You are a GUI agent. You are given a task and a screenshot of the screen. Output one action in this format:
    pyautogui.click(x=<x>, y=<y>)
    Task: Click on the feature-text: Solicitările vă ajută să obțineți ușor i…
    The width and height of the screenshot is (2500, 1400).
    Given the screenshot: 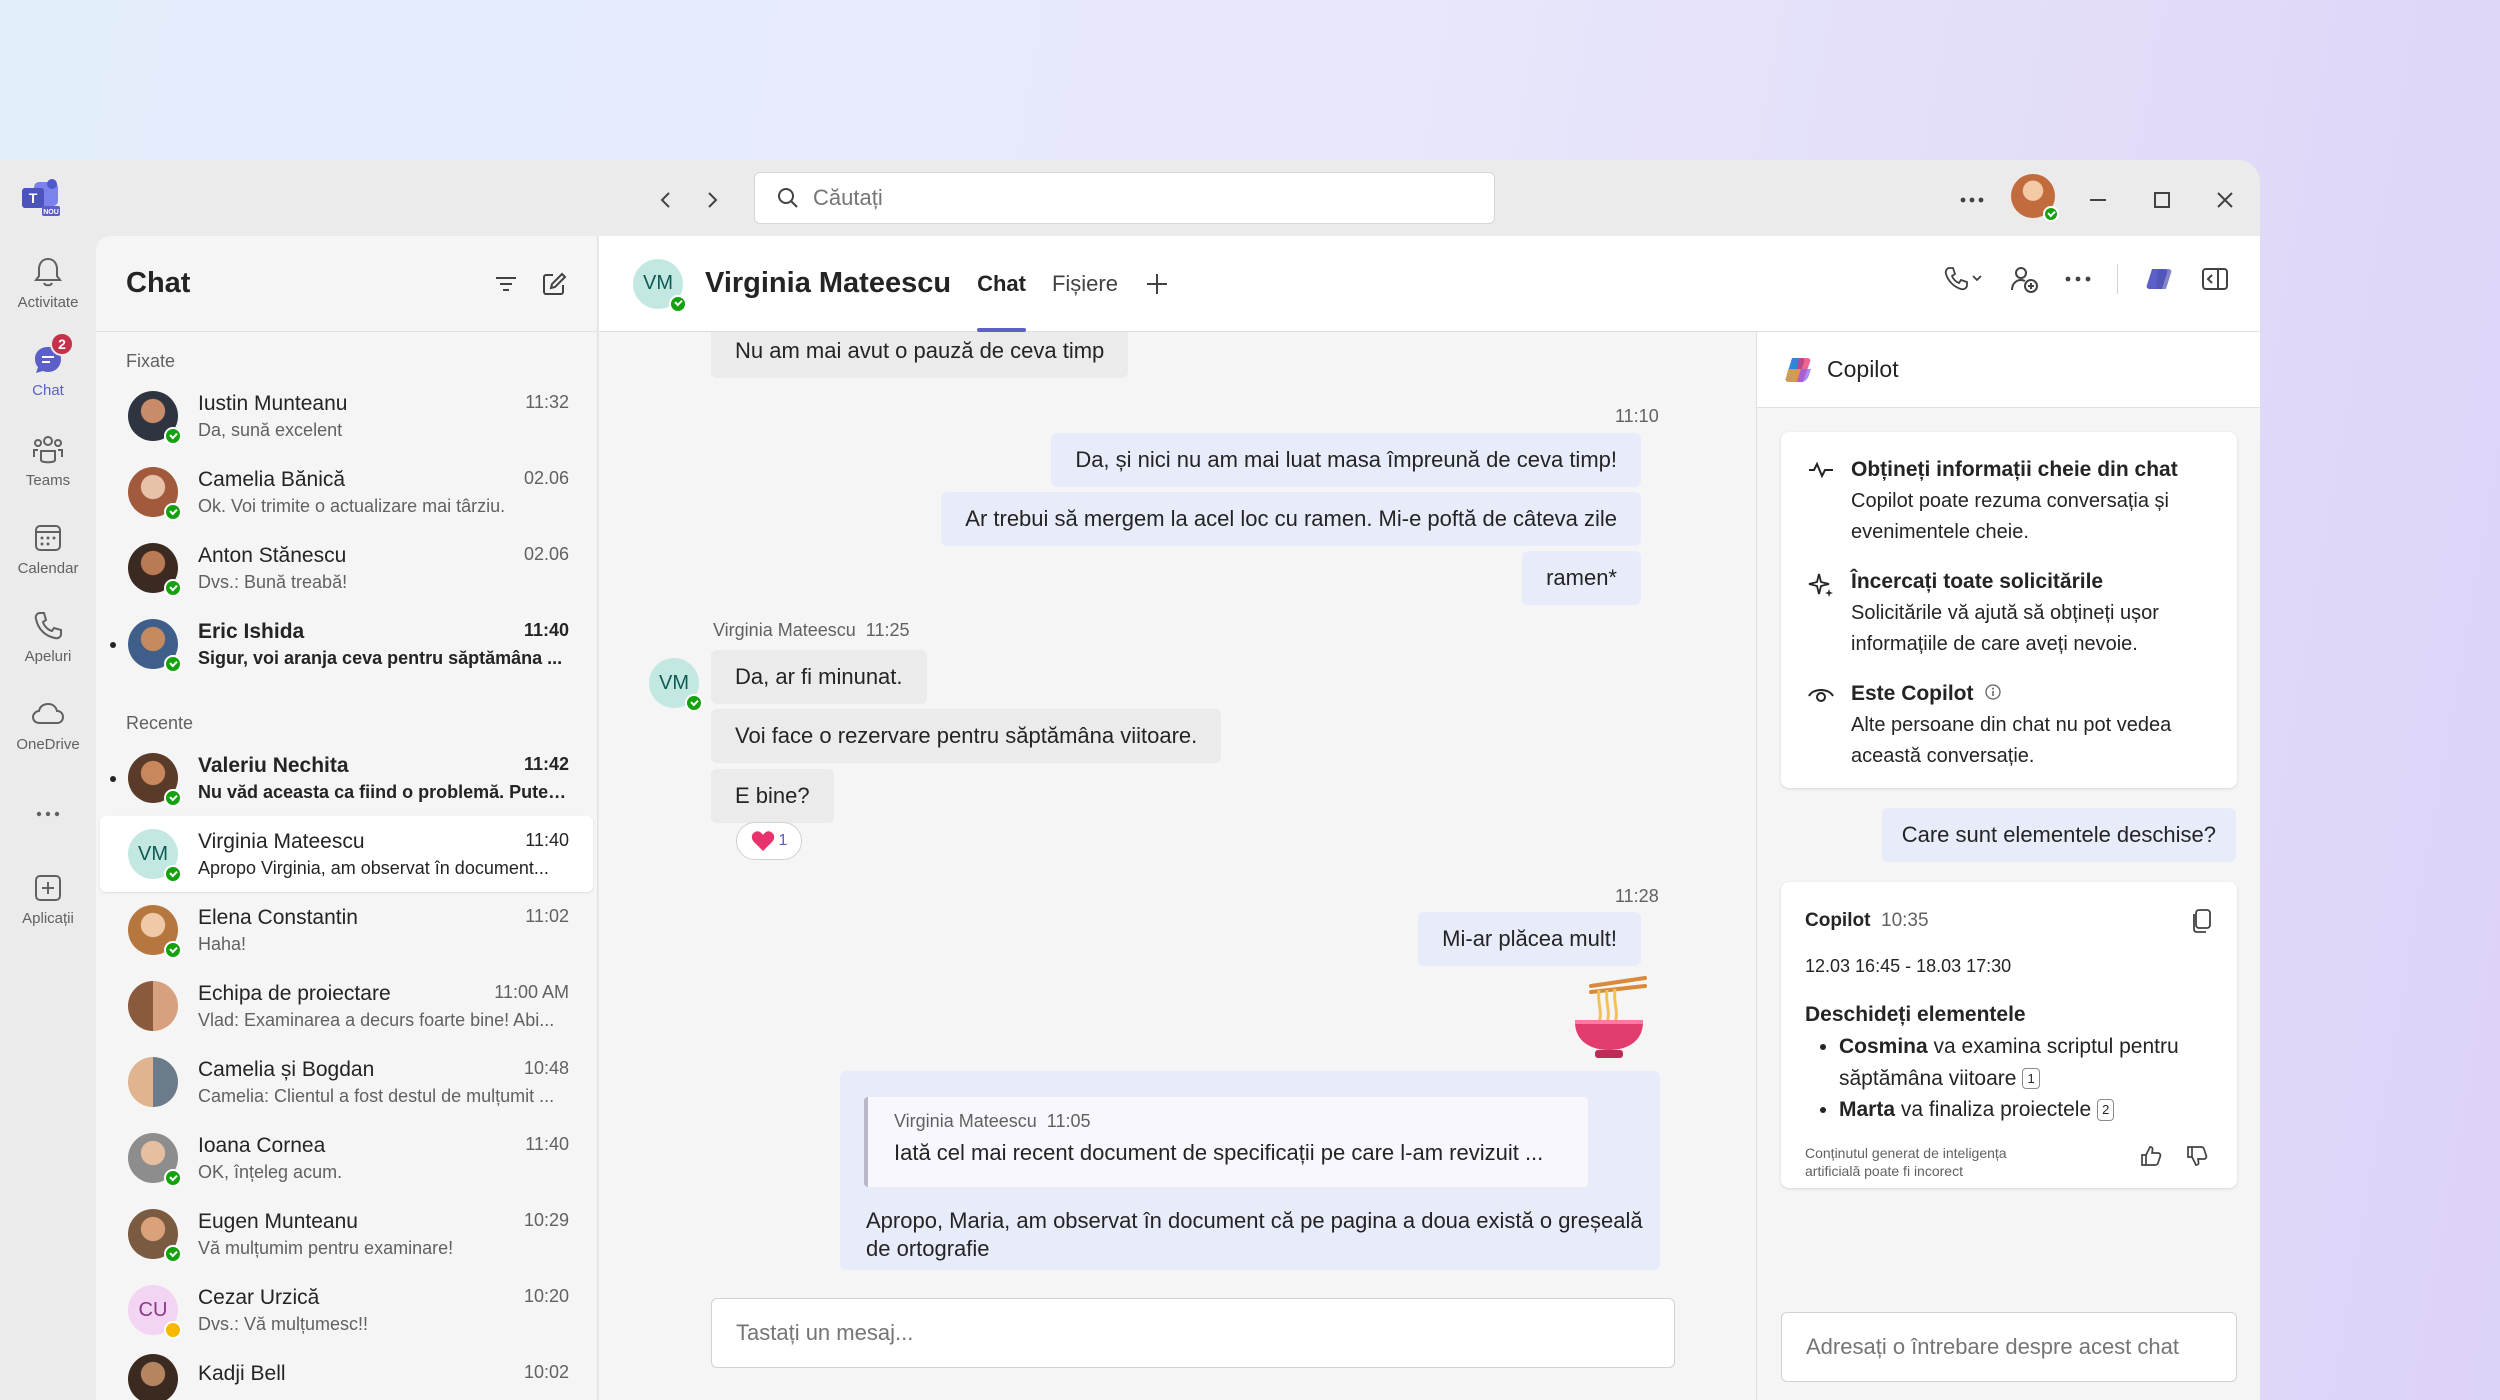 What is the action you would take?
    pyautogui.click(x=2005, y=628)
    